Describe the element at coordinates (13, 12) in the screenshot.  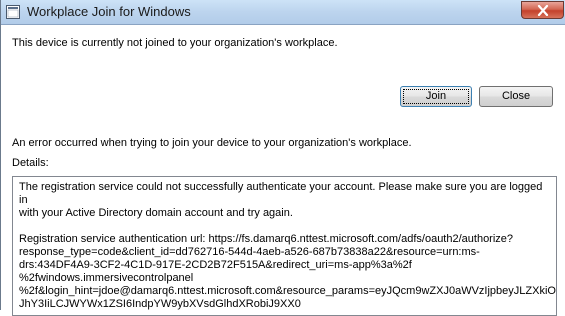
I see `window-icon` at that location.